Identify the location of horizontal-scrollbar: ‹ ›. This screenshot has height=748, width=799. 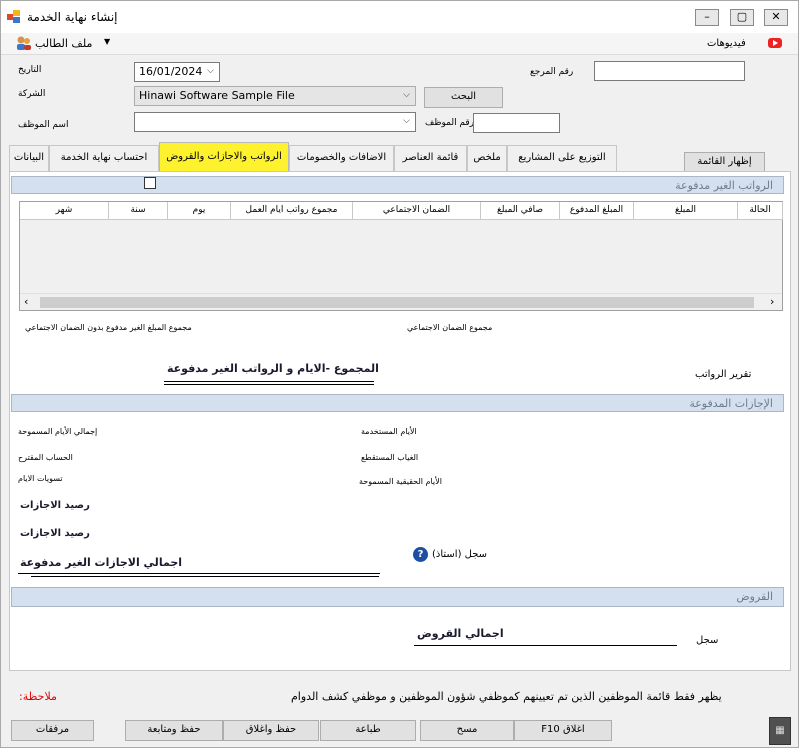
(401, 301).